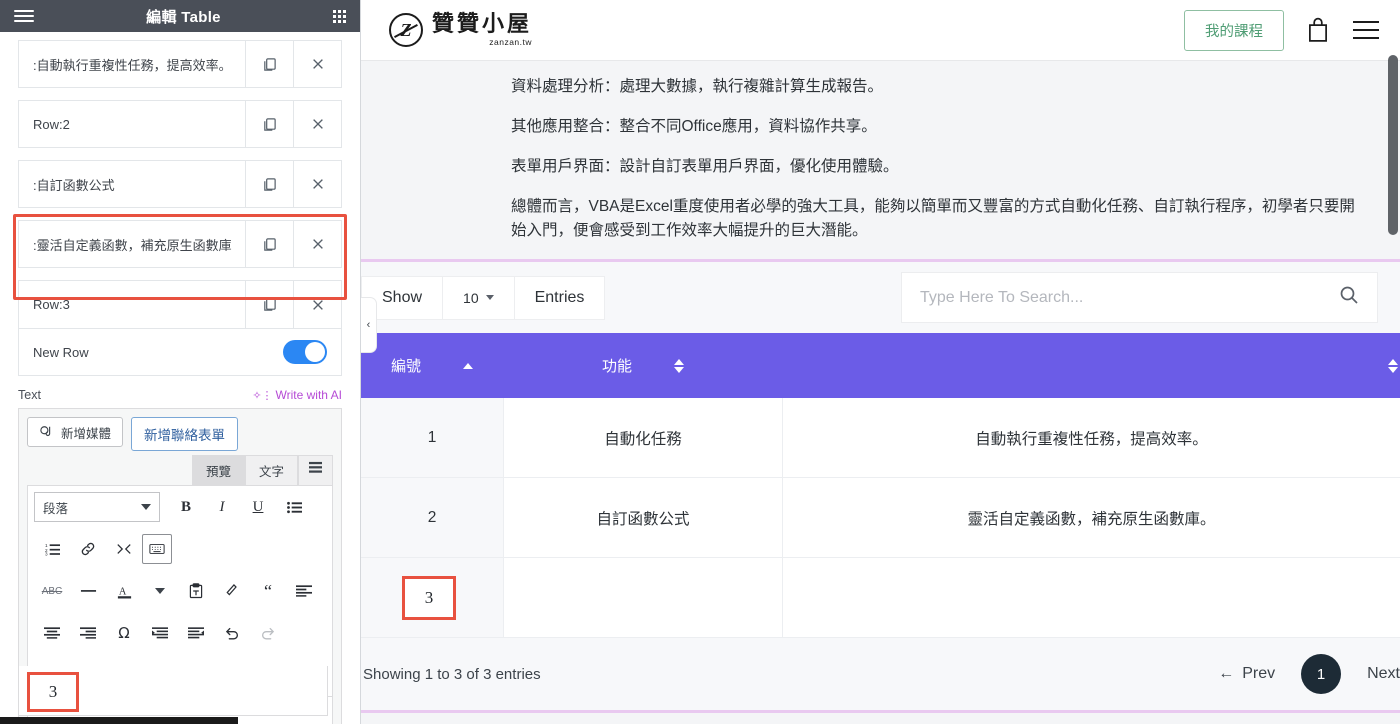 The height and width of the screenshot is (724, 1400). Describe the element at coordinates (471, 297) in the screenshot. I see `page-size-value: 10` at that location.